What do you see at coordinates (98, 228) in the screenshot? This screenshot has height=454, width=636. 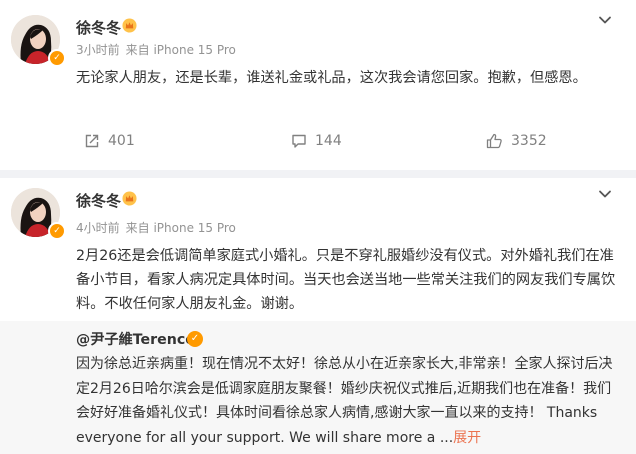 I see `post-time: 4小时前` at bounding box center [98, 228].